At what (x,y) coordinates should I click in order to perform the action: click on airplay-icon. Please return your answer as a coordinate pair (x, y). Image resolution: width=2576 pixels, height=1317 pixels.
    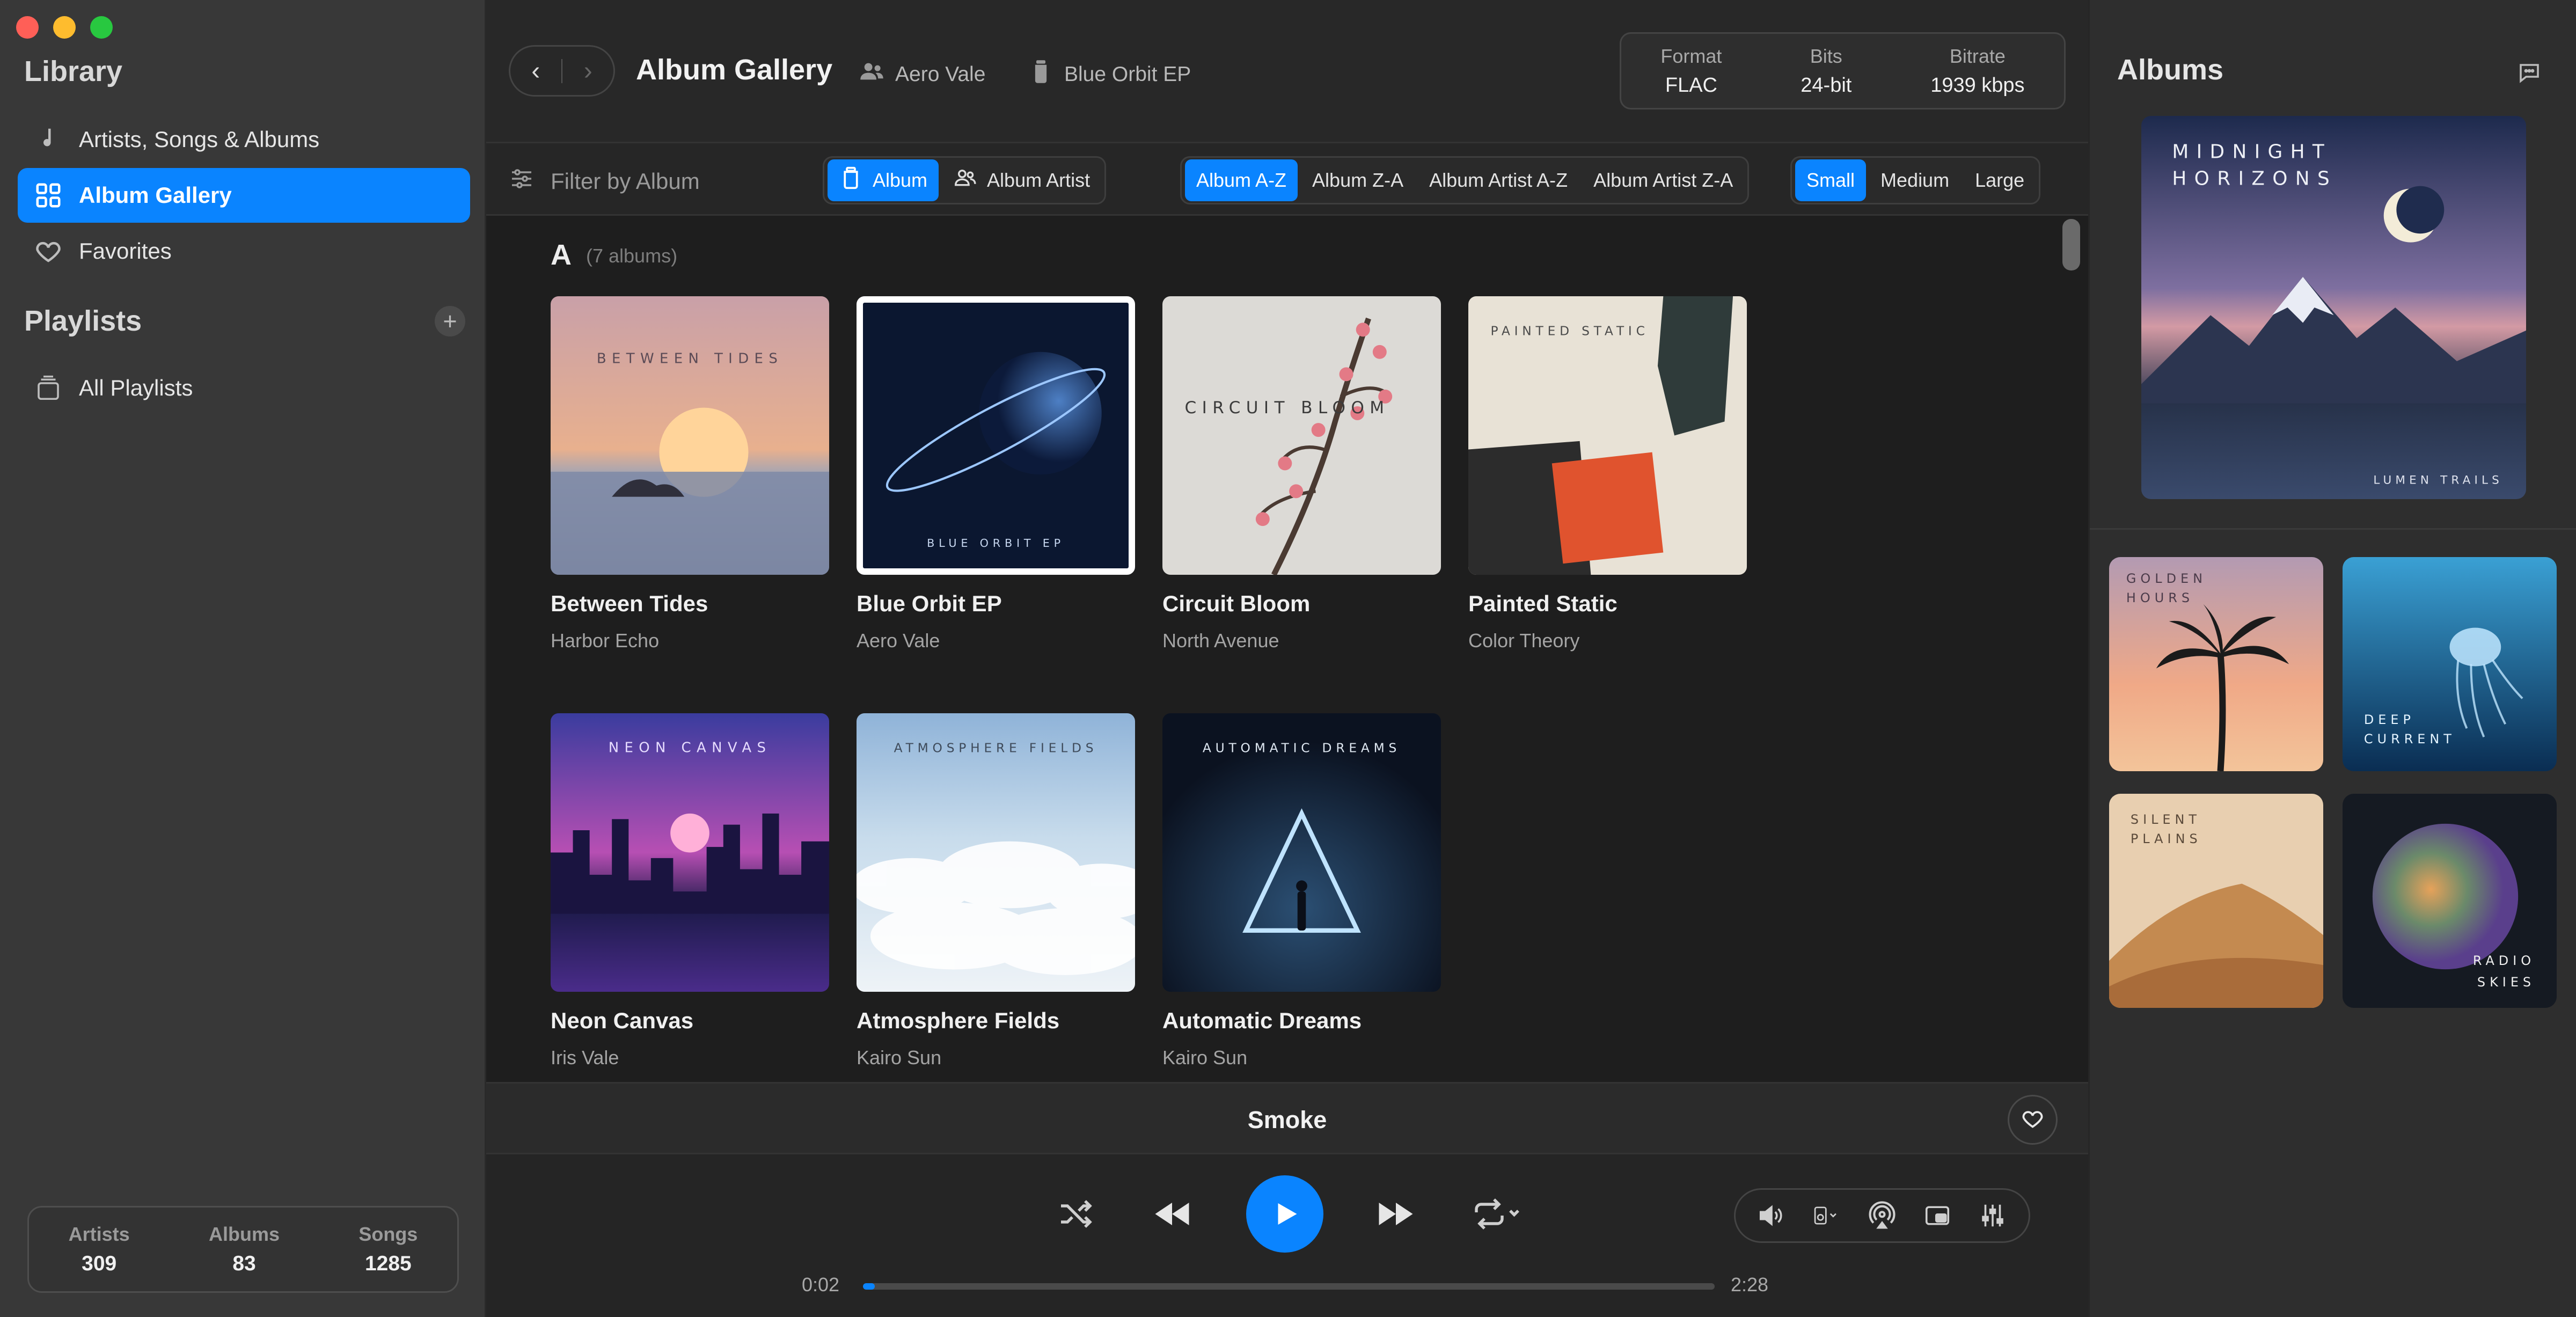
    Looking at the image, I should click on (1882, 1215).